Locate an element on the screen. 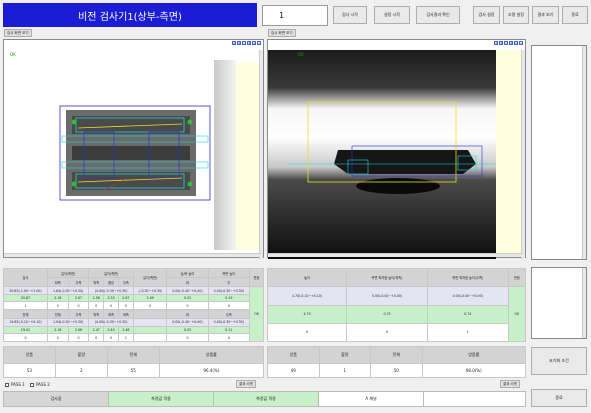  pass2-checkbox: PASS 2 is located at coordinates (40, 384).